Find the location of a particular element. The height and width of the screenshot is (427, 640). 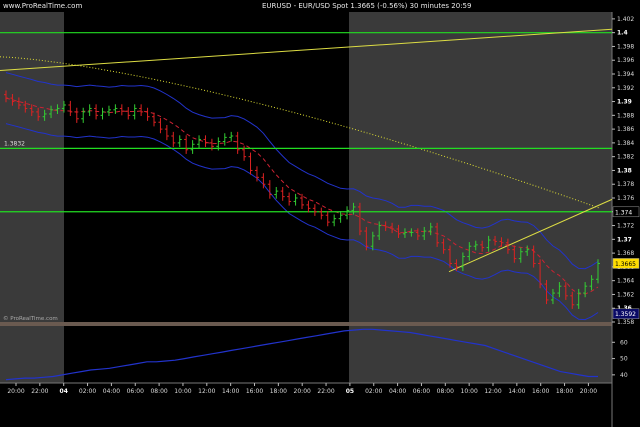

current-price-label: 1.3665 is located at coordinates (625, 264).